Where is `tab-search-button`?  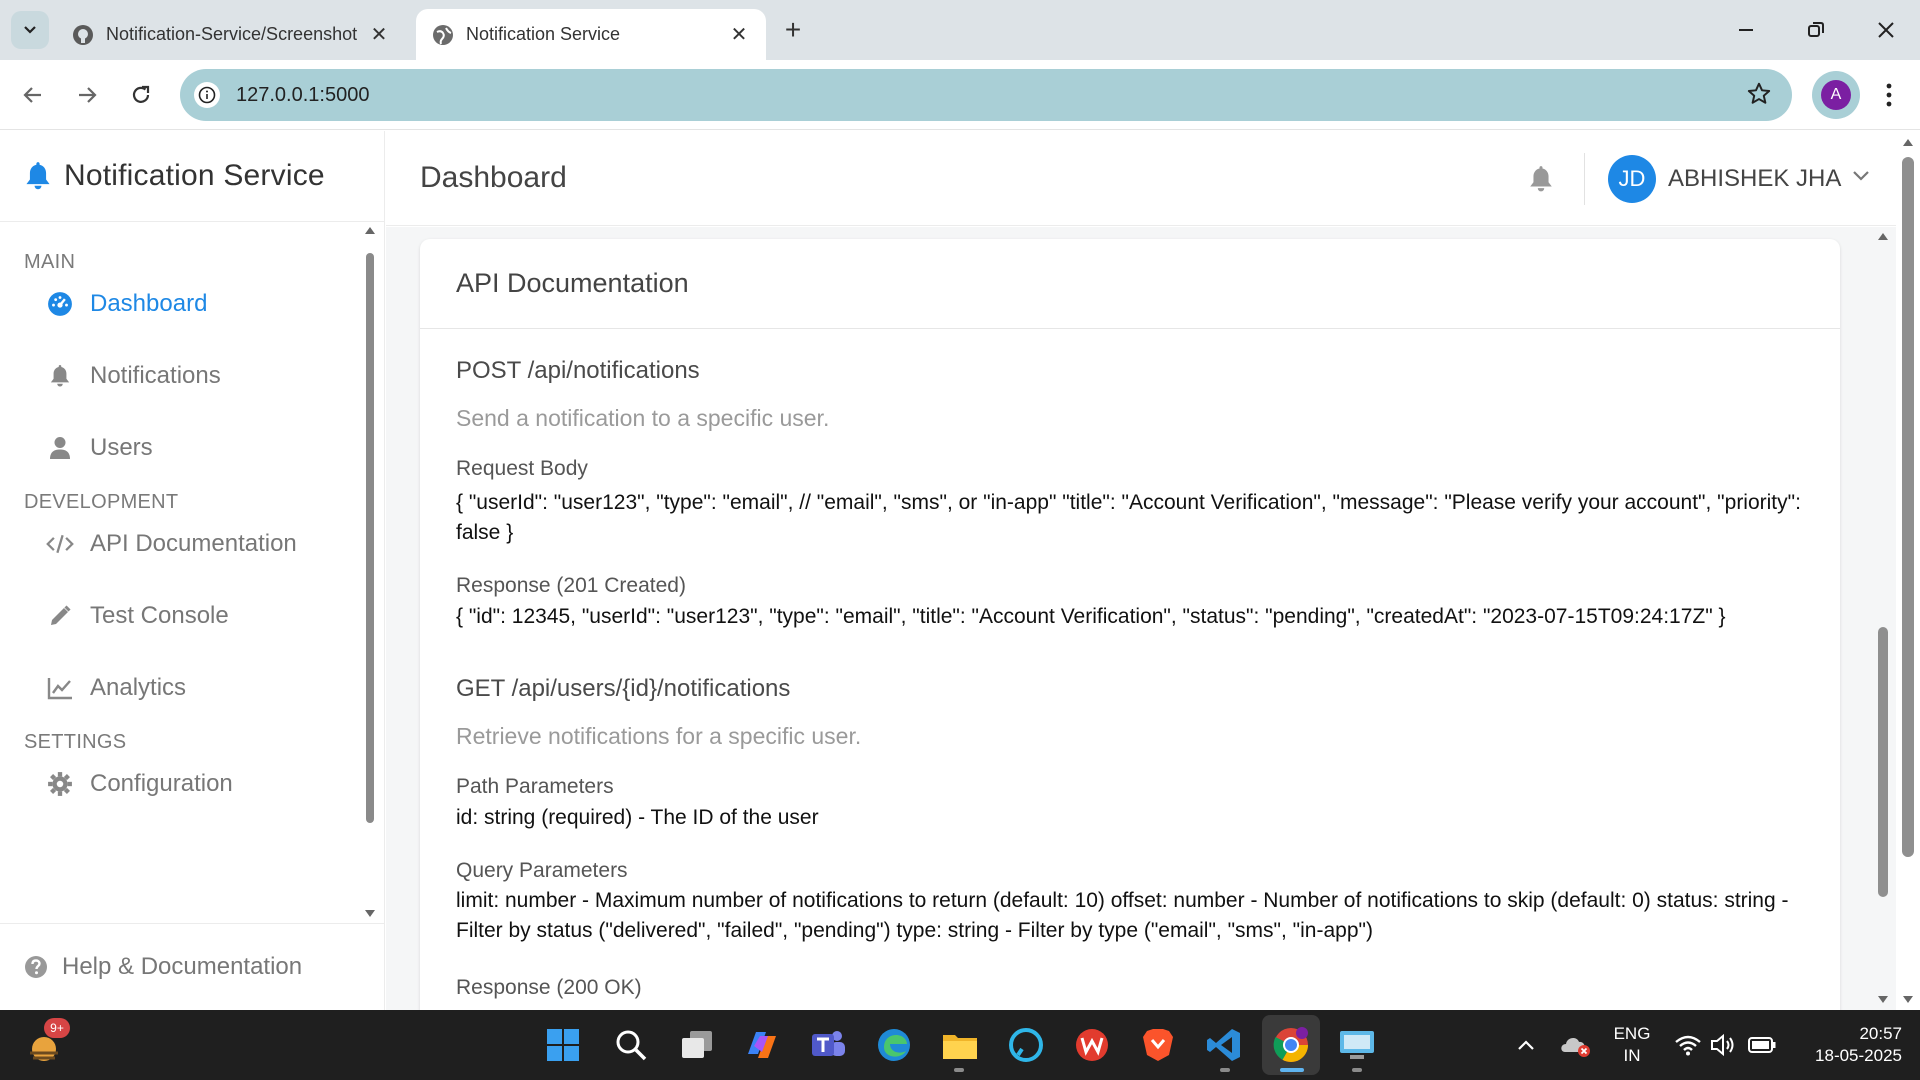
tab-search-button is located at coordinates (30, 30).